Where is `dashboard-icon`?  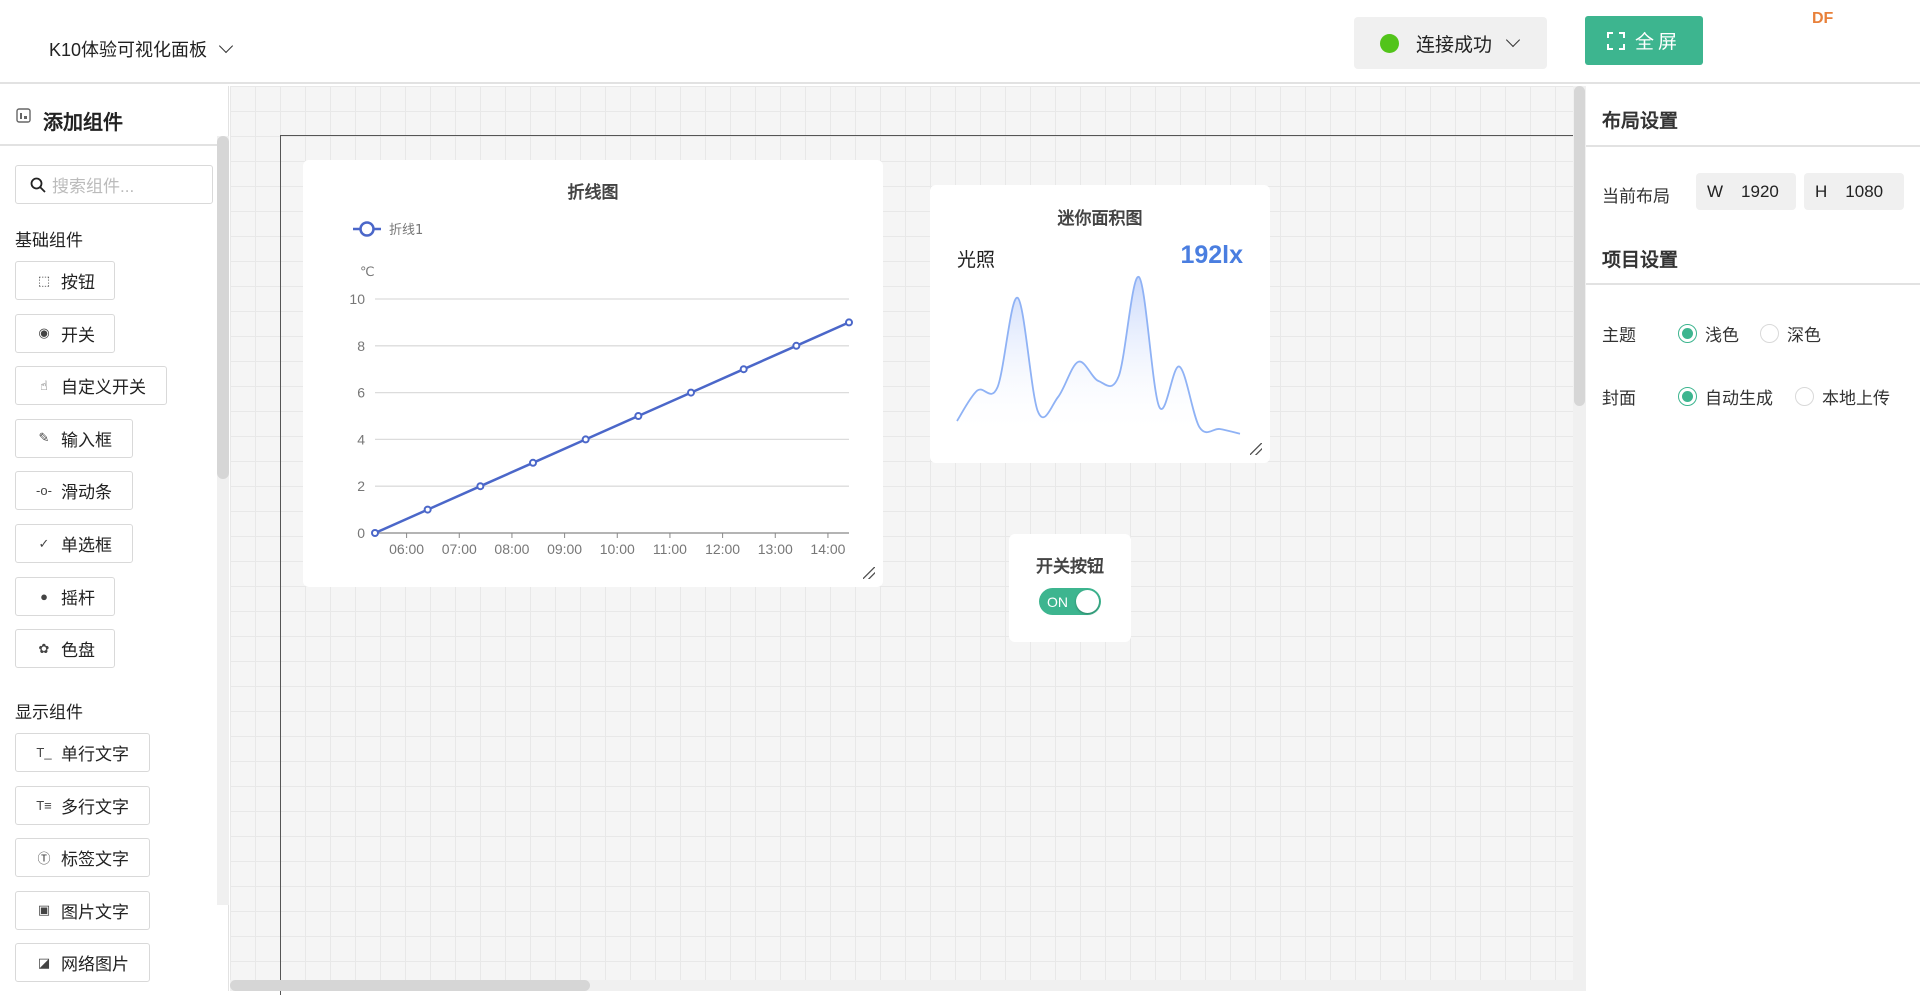
dashboard-icon is located at coordinates (23, 115).